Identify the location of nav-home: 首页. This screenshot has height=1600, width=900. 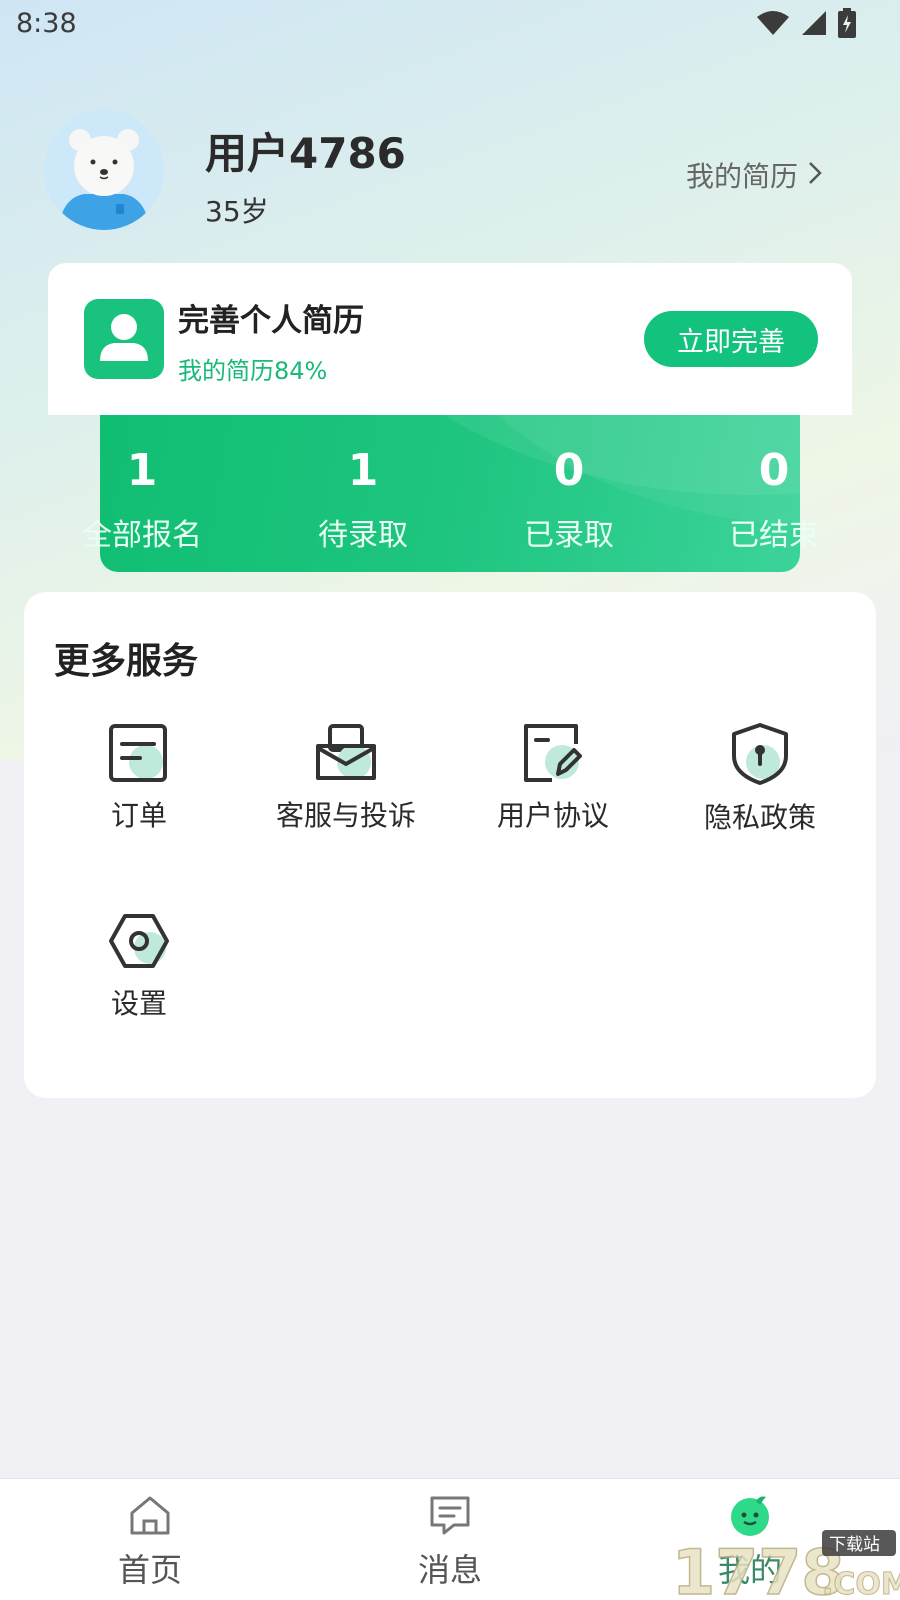
(150, 1542).